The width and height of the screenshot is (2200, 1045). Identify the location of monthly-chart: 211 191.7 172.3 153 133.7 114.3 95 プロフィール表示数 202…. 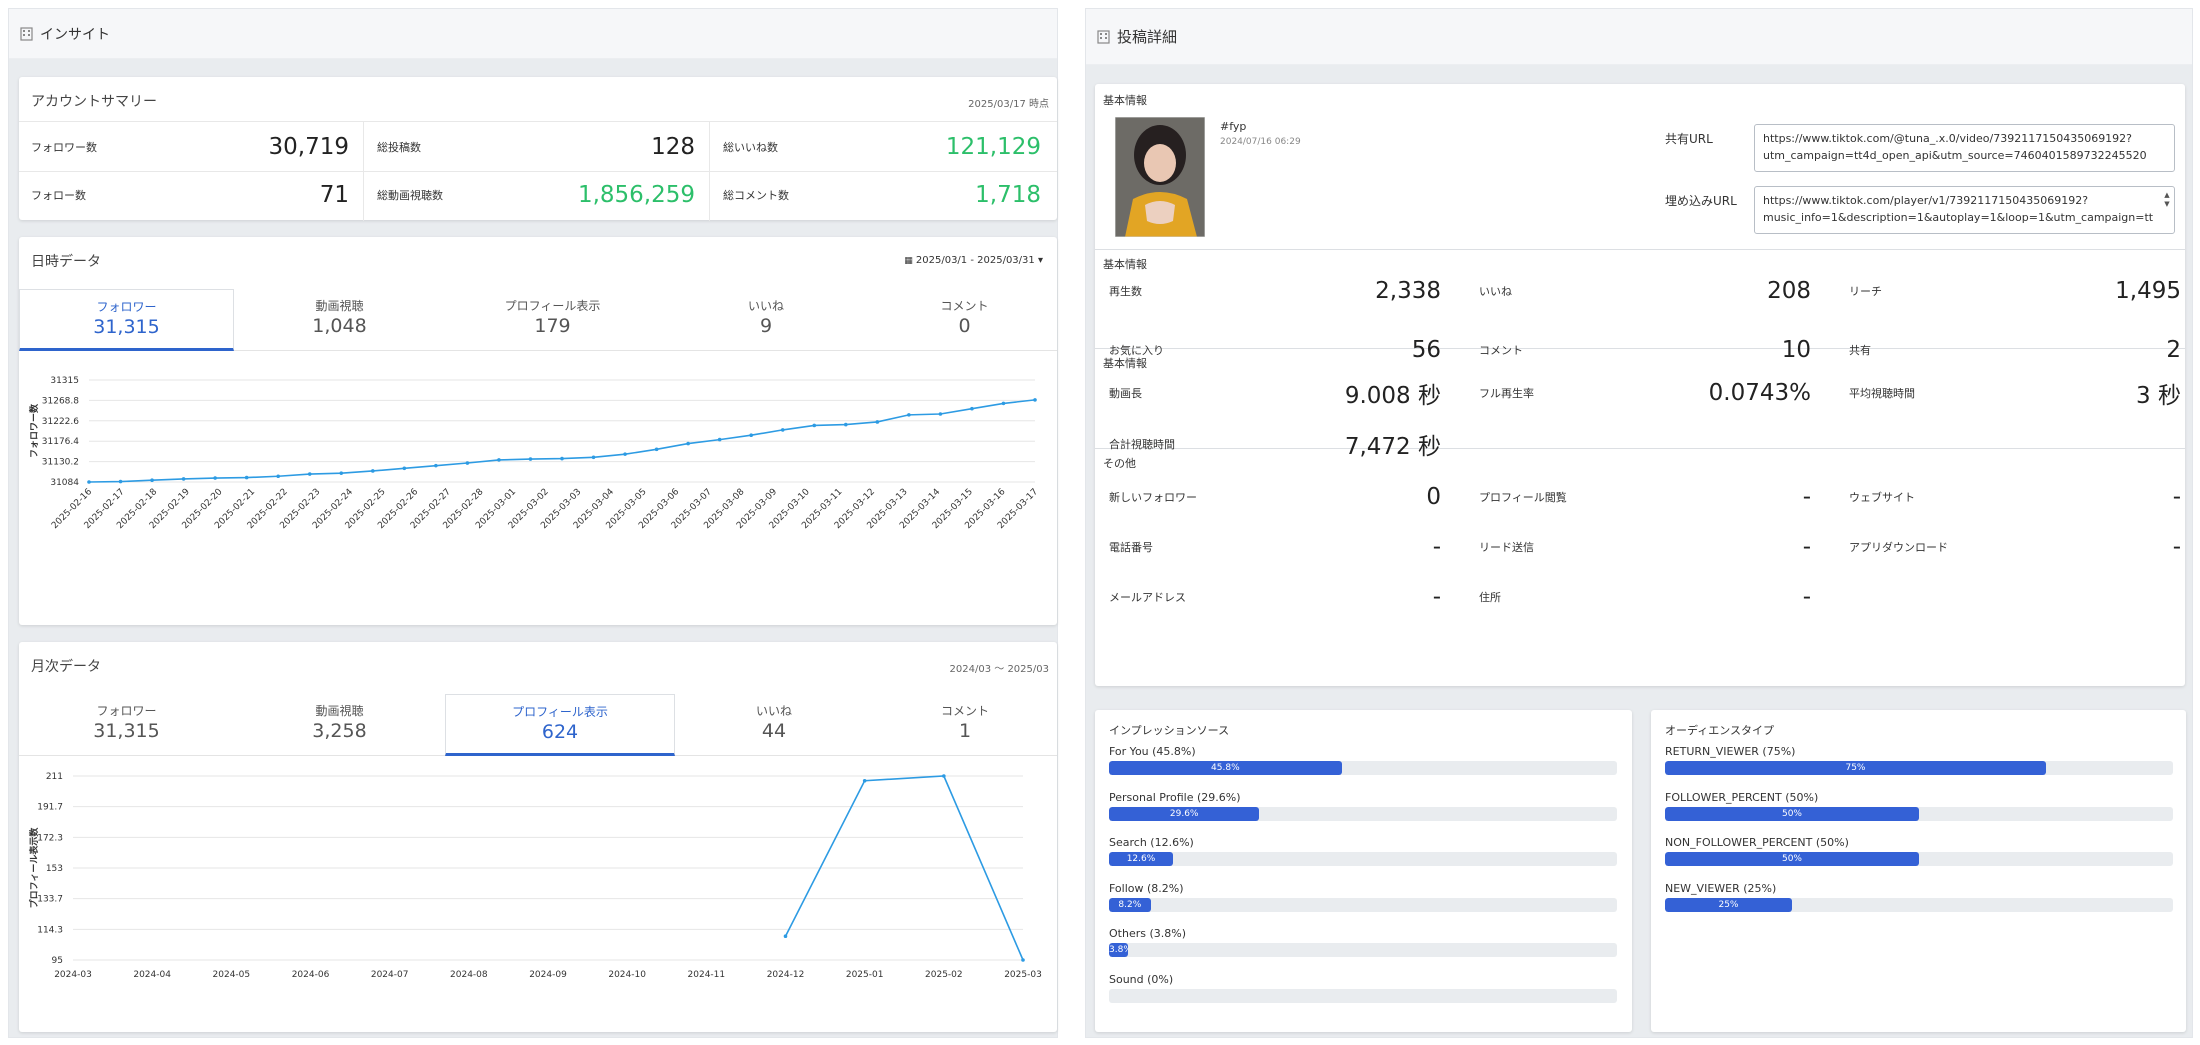
(535, 876).